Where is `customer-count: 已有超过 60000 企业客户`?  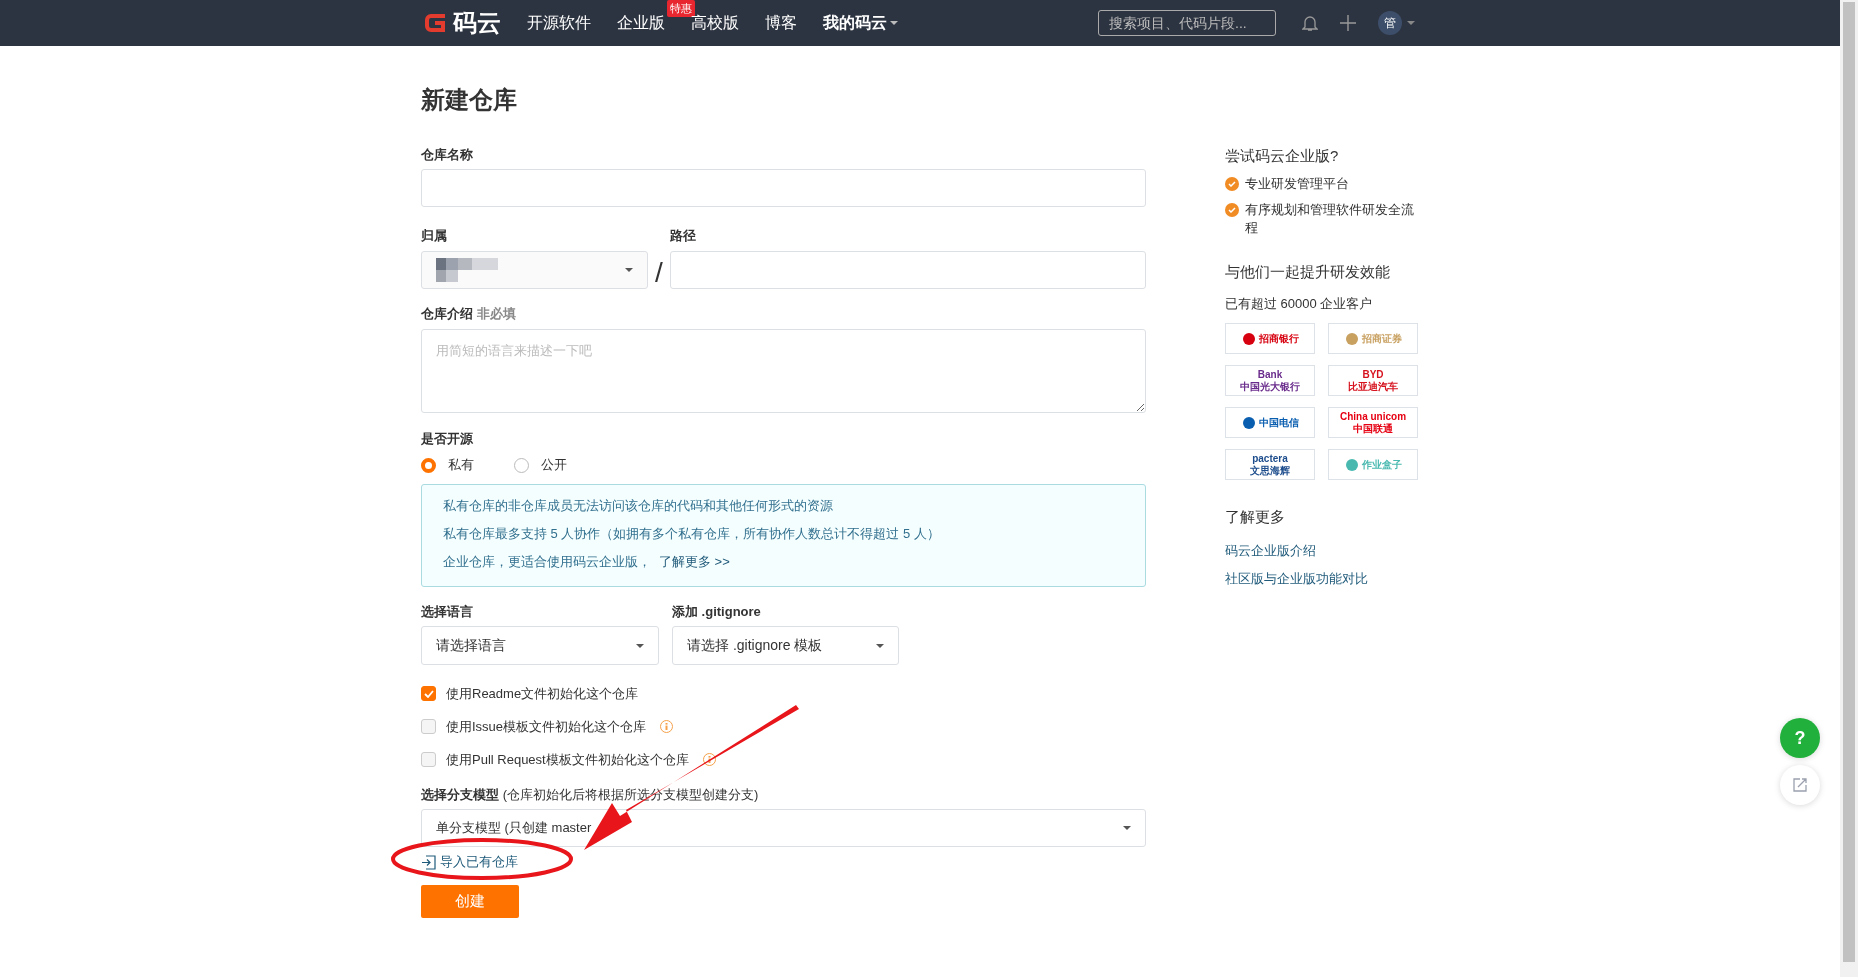 customer-count: 已有超过 60000 企业客户 is located at coordinates (1299, 304).